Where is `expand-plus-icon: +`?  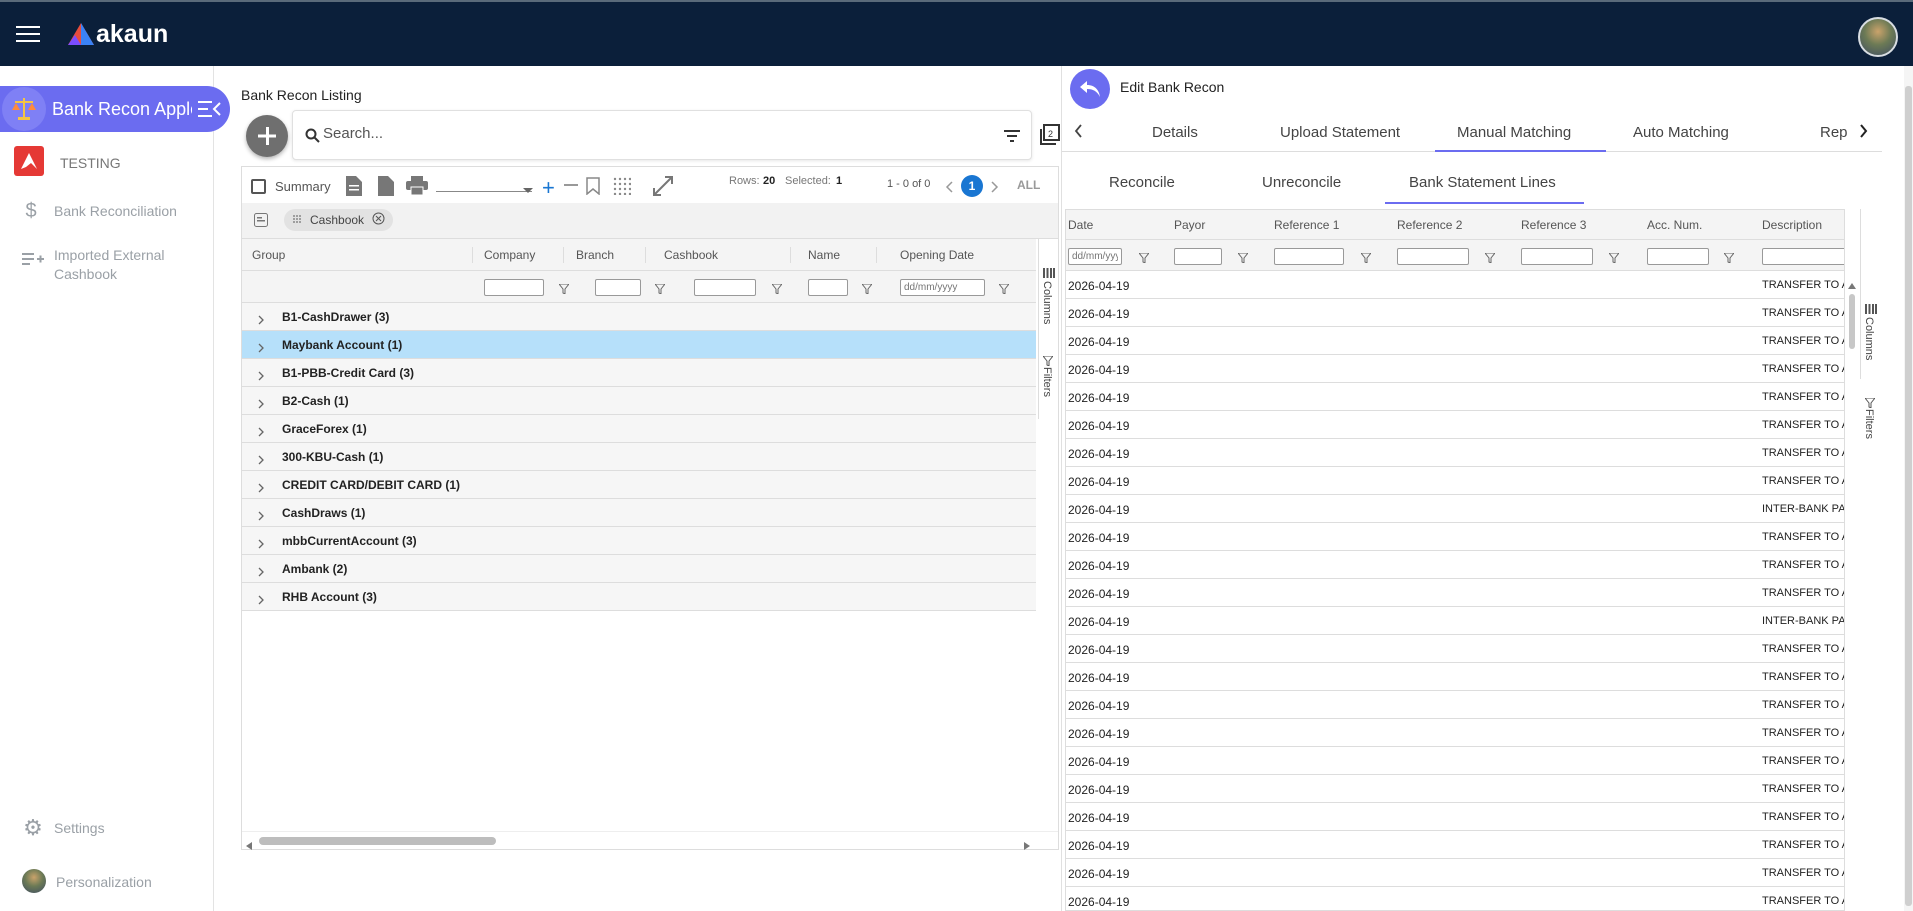
expand-plus-icon: + is located at coordinates (548, 188).